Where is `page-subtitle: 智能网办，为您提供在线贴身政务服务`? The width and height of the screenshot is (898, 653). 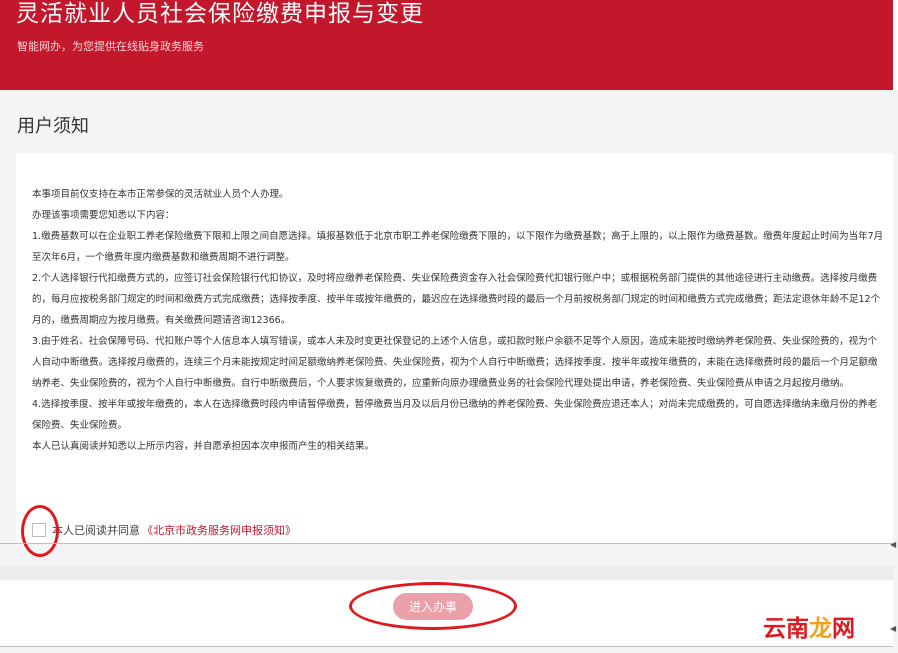
page-subtitle: 智能网办，为您提供在线贴身政务服务 is located at coordinates (110, 46).